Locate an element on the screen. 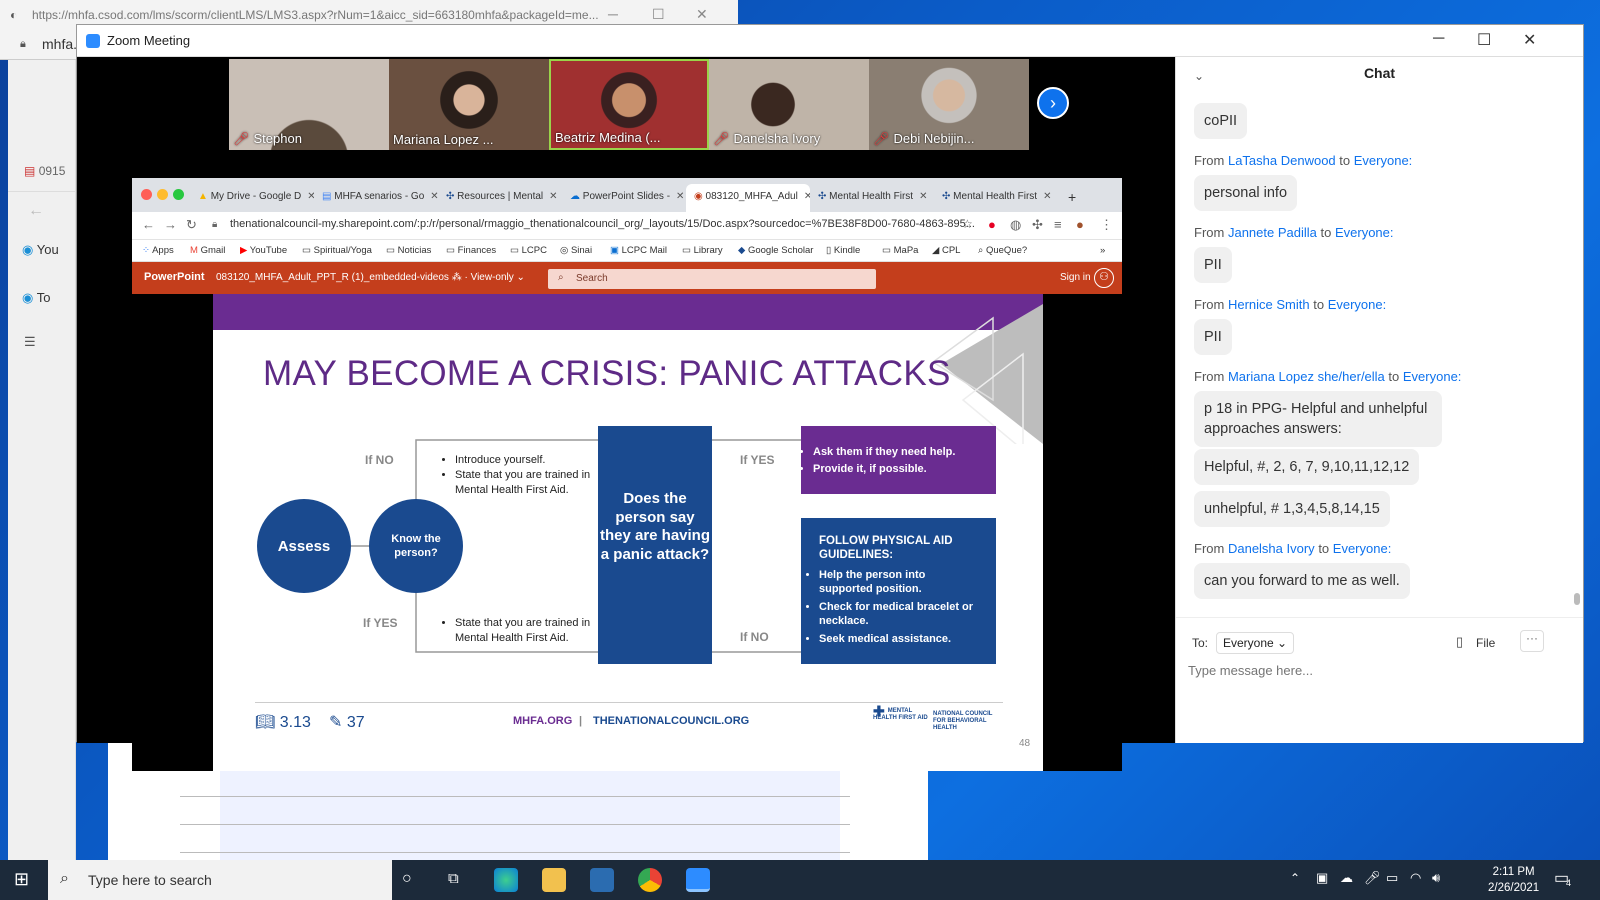 This screenshot has height=900, width=1600. clock: 2:11 PM 2/26/2021 is located at coordinates (1513, 880).